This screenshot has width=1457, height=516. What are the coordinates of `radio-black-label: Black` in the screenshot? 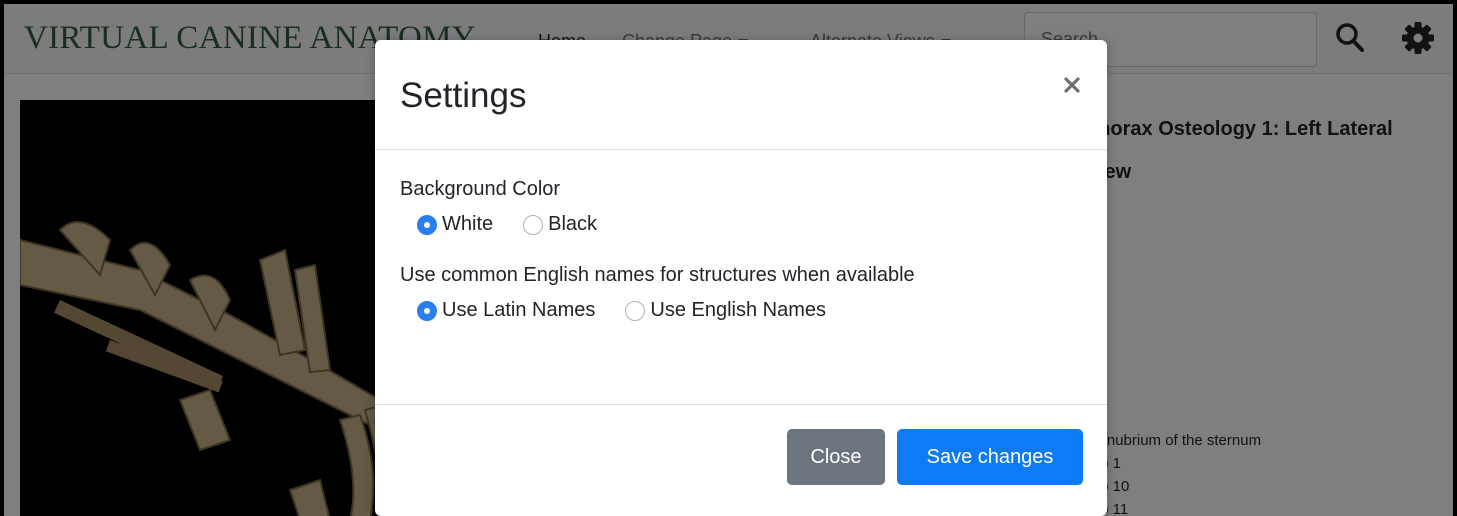 It's located at (573, 224).